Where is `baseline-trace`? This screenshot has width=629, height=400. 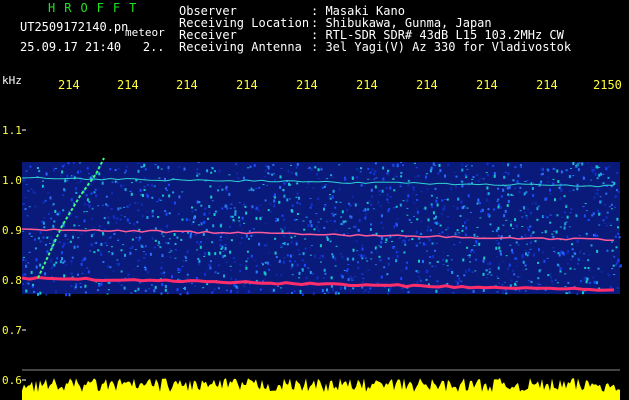
baseline-trace is located at coordinates (321, 384).